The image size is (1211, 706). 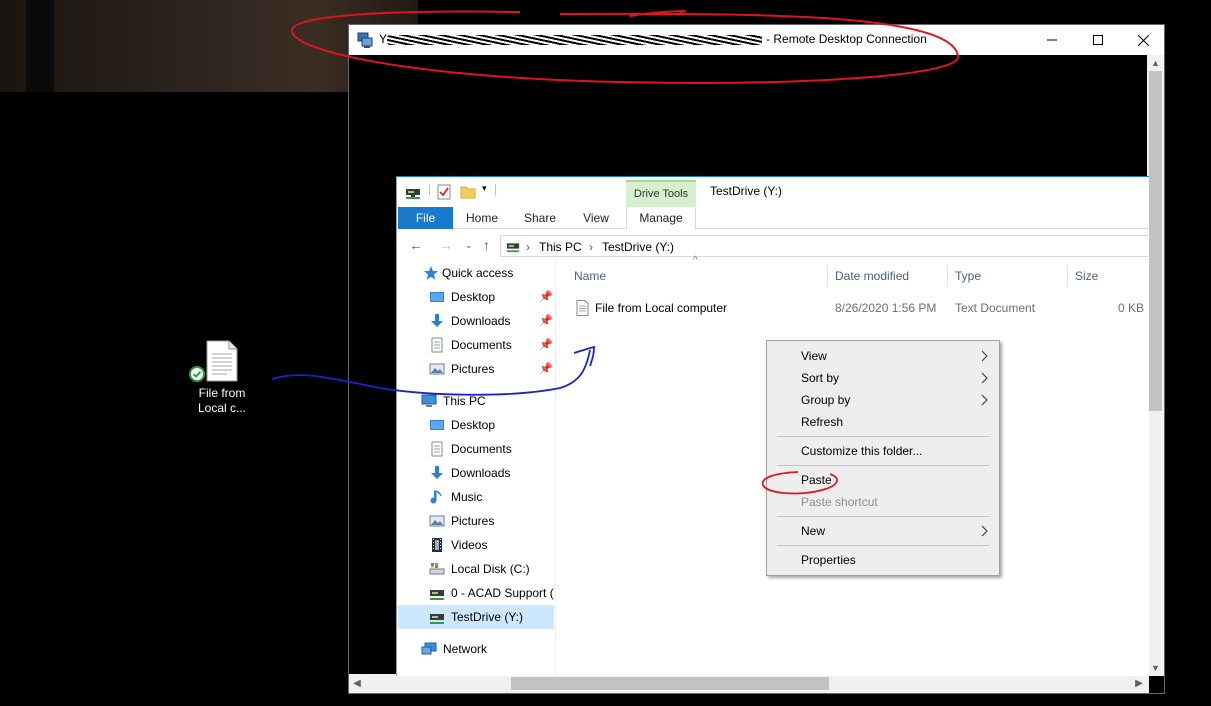 I want to click on address-bar-row: ← → ⌄ ↑ › This PC › TestDrive (Y:), so click(x=773, y=245).